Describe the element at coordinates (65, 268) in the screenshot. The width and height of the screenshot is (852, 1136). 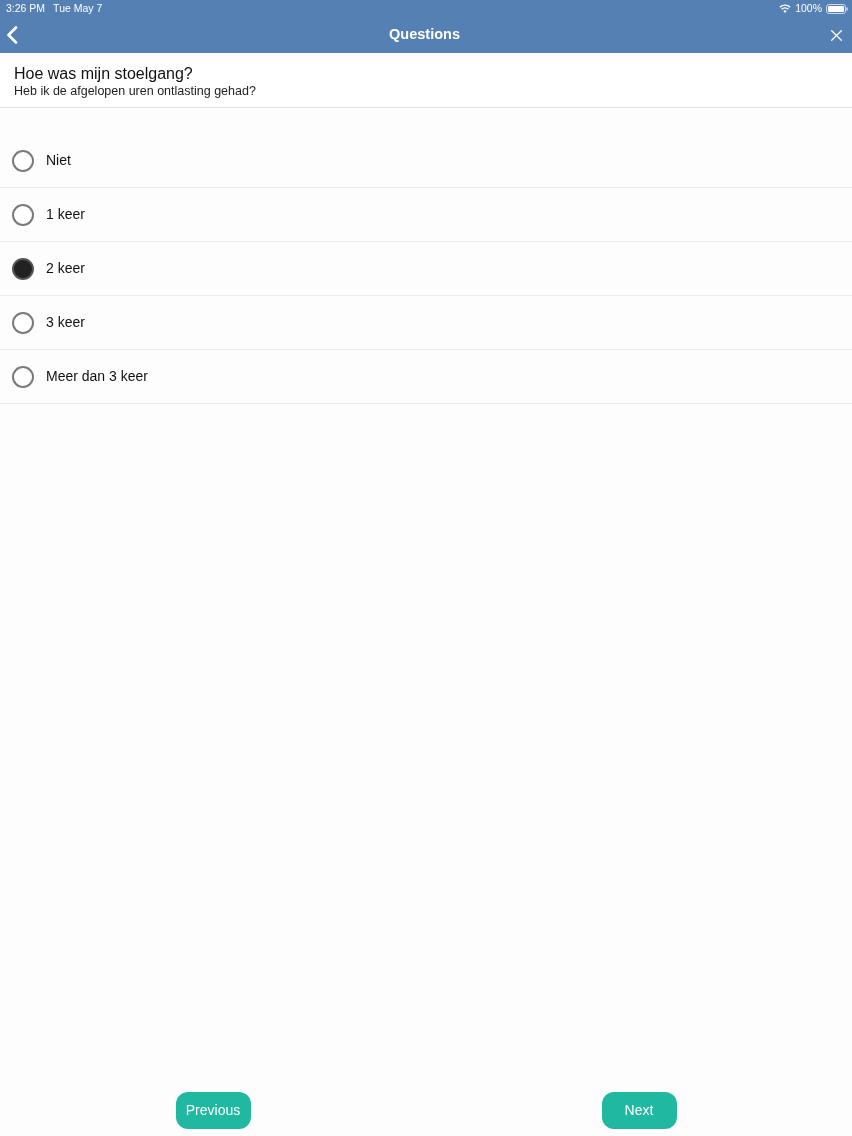
I see `option-label: 2 keer` at that location.